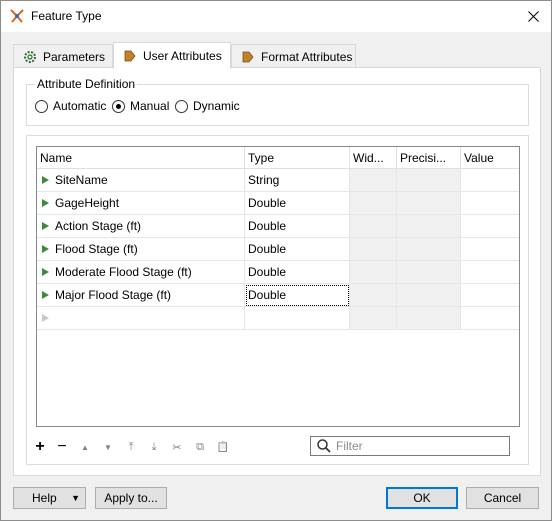 The image size is (552, 521). Describe the element at coordinates (141, 295) in the screenshot. I see `name-cell: Major Flood Stage (ft)` at that location.